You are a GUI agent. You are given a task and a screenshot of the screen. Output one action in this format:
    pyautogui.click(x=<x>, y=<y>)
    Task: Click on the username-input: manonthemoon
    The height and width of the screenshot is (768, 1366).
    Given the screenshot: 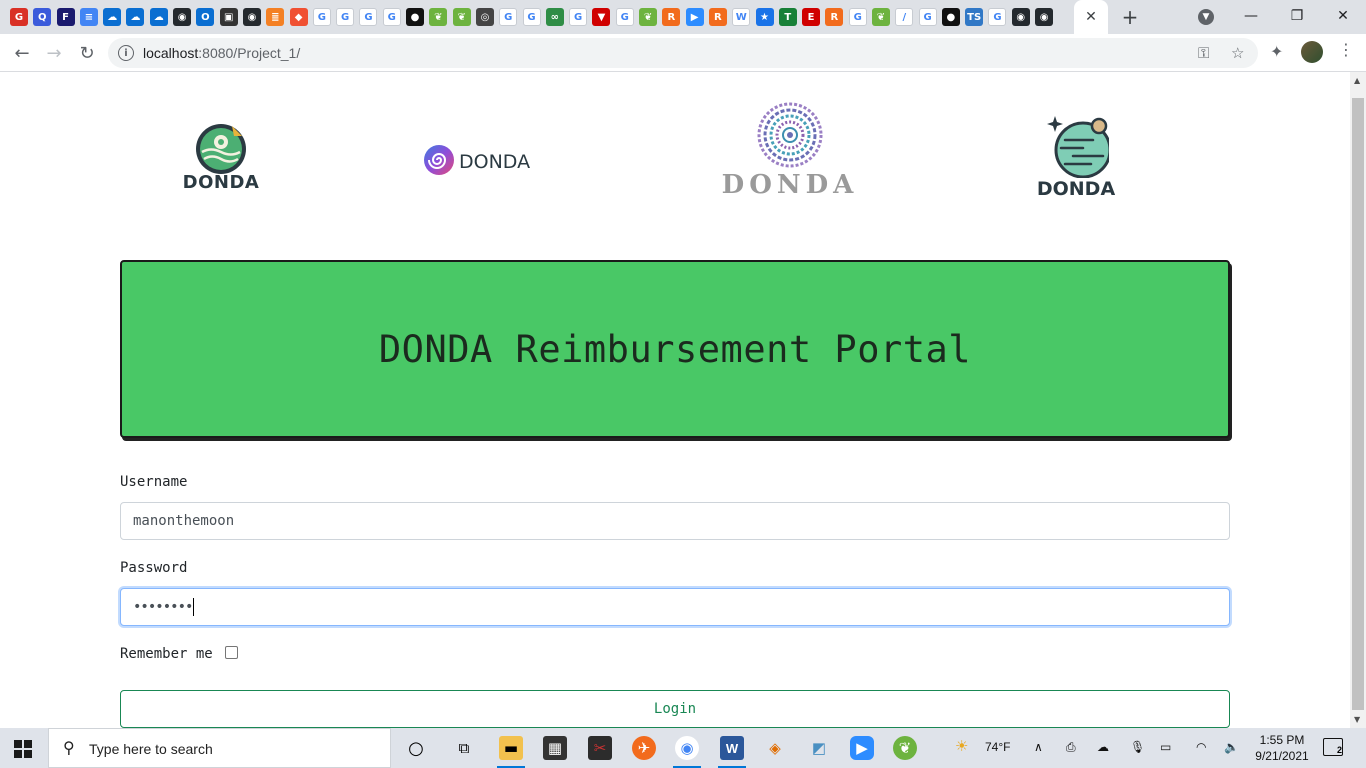 What is the action you would take?
    pyautogui.click(x=675, y=521)
    